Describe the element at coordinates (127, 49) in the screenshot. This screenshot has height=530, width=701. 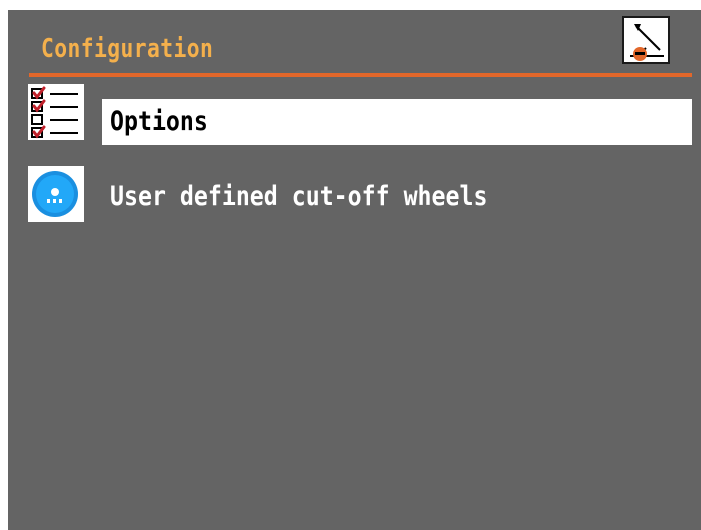
I see `page-title: Configuration` at that location.